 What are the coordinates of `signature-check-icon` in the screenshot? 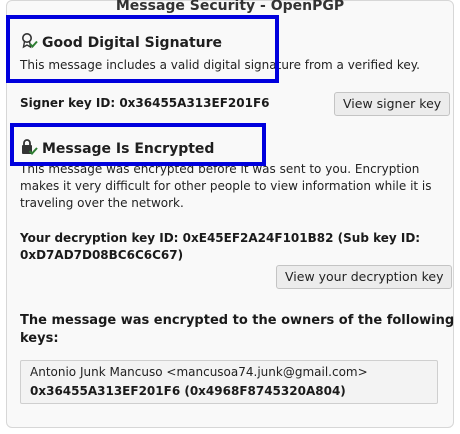 It's located at (29, 43).